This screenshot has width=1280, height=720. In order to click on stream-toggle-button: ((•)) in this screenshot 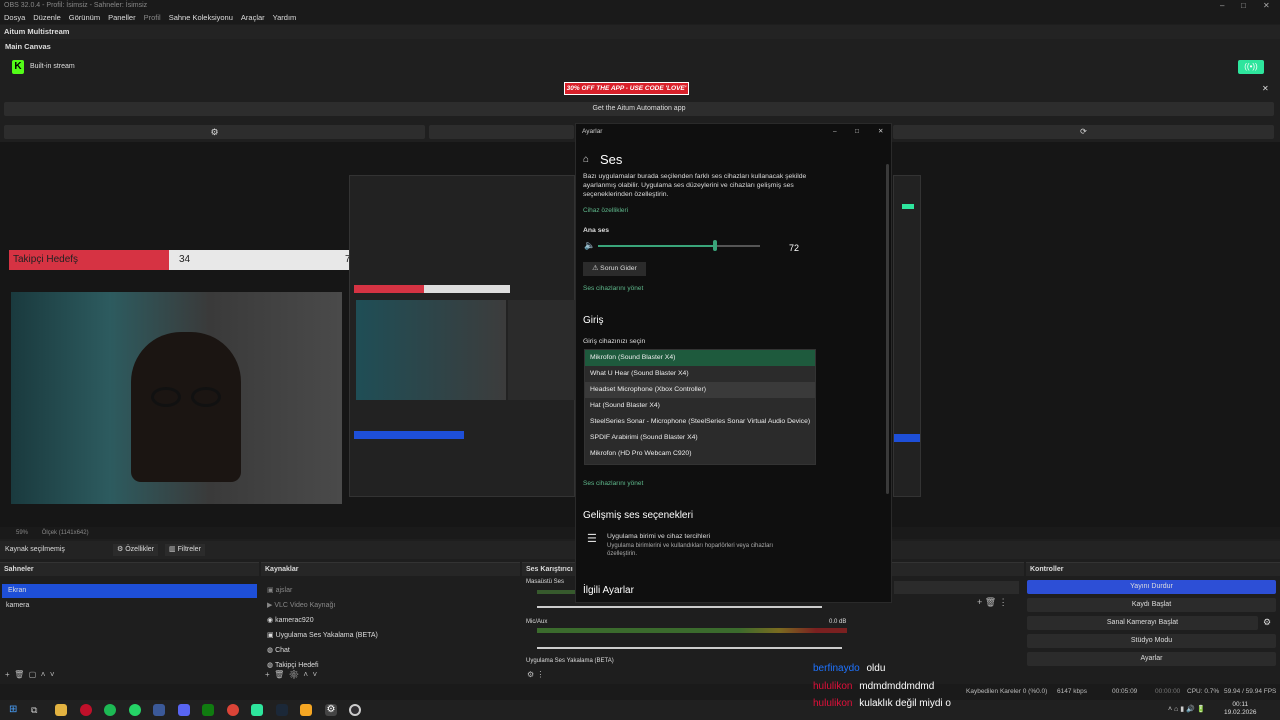, I will do `click(1251, 67)`.